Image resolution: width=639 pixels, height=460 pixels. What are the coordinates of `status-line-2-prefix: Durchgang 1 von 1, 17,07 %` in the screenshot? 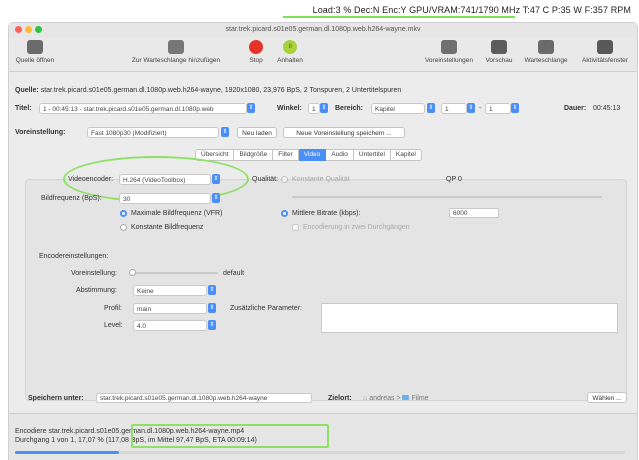 It's located at (59, 440).